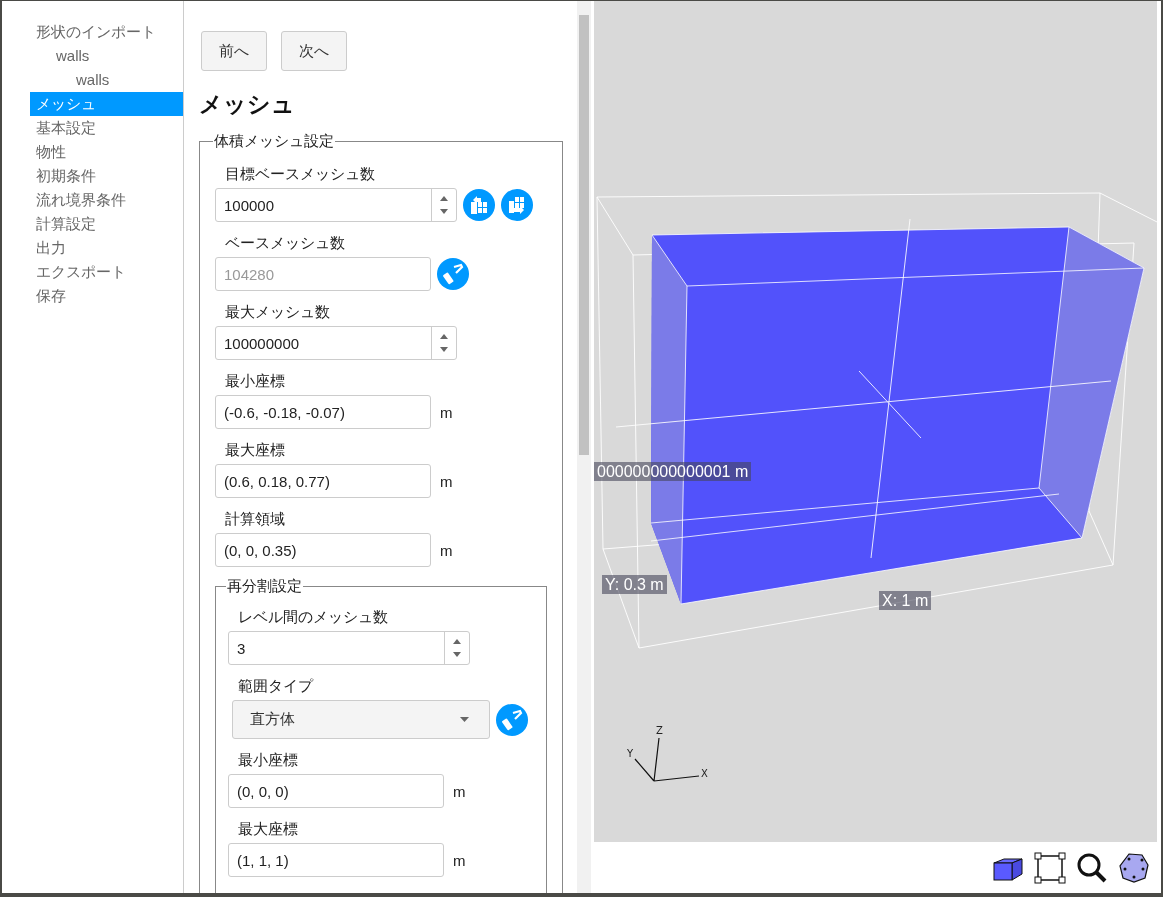 The width and height of the screenshot is (1163, 897). Describe the element at coordinates (905, 600) in the screenshot. I see `dimension-label: X: 1 m` at that location.